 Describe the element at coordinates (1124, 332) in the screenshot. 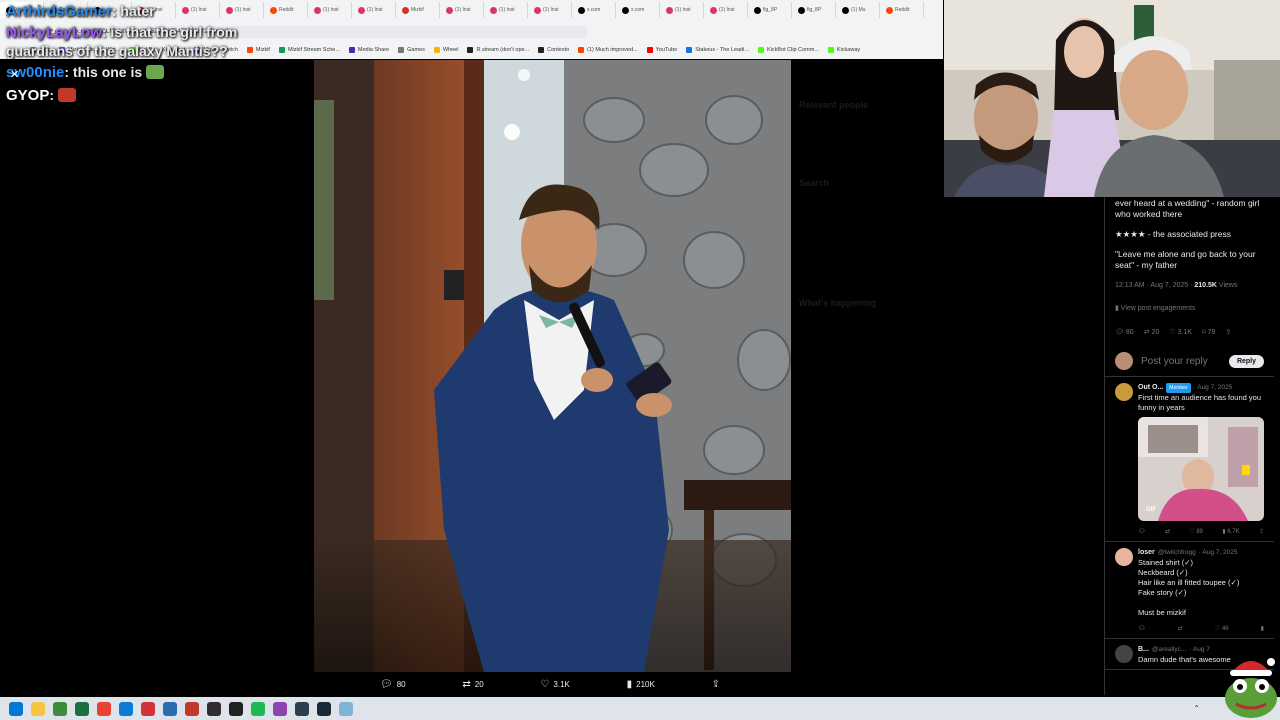

I see `reply-stat: 💬︎ 80` at that location.